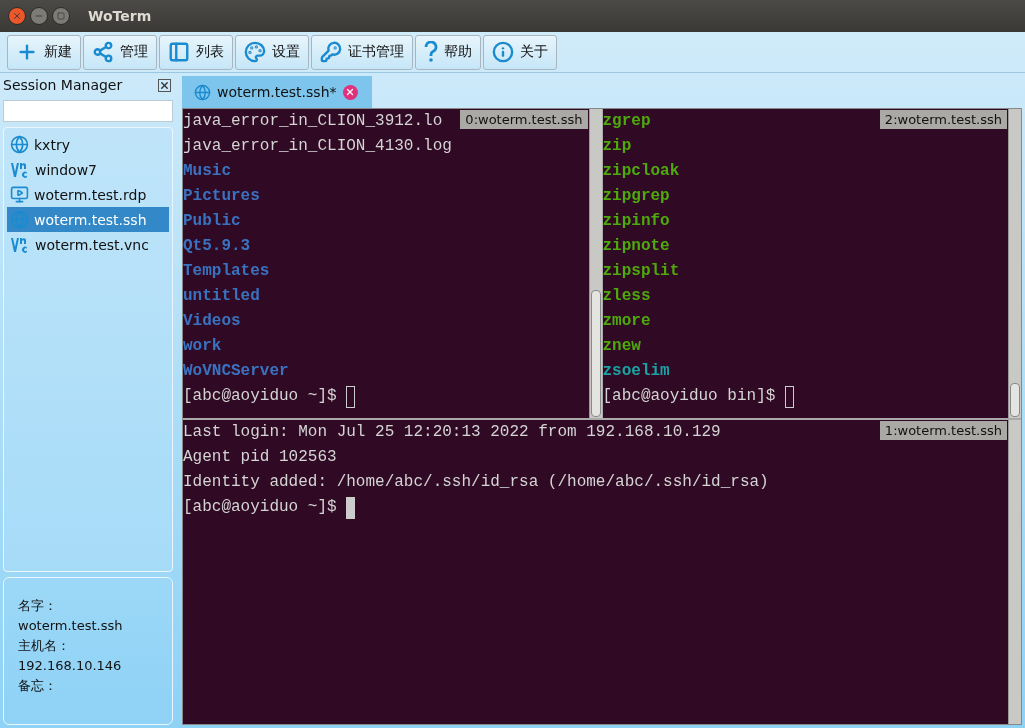 This screenshot has height=728, width=1025. What do you see at coordinates (88, 169) in the screenshot?
I see `session-item: window7` at bounding box center [88, 169].